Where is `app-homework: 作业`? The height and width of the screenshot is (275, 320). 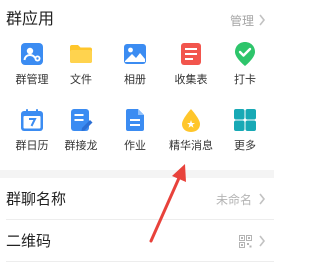
app-homework: 作业 is located at coordinates (135, 132).